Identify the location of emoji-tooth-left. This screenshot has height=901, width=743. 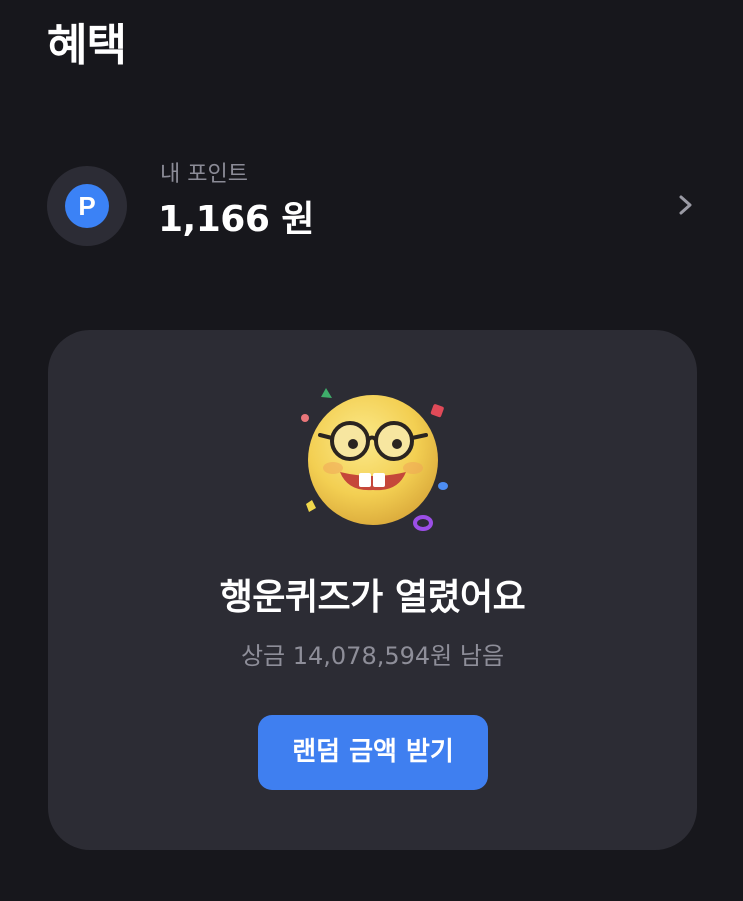
(365, 480).